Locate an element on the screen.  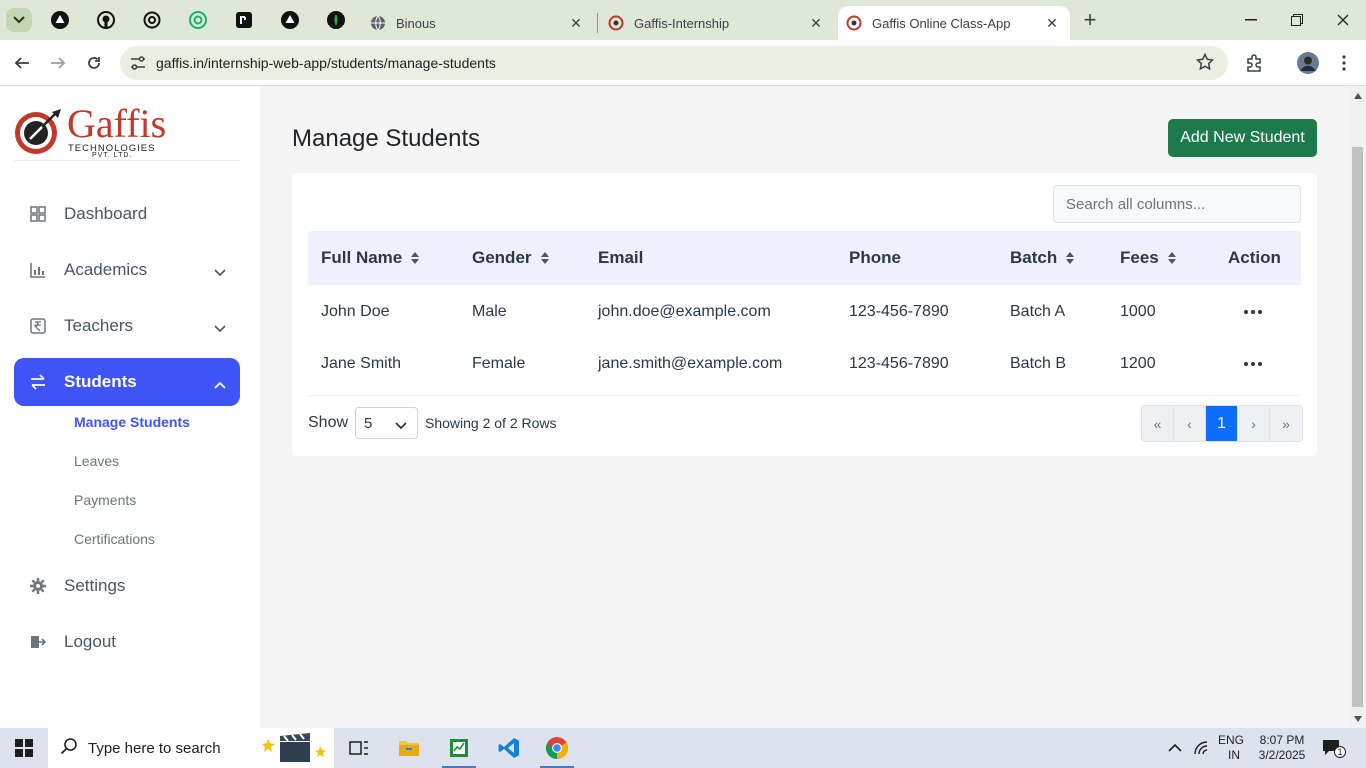
gaffis-logo: Gaffis TECHNOLOGIES PVT. LTD. is located at coordinates (92, 131).